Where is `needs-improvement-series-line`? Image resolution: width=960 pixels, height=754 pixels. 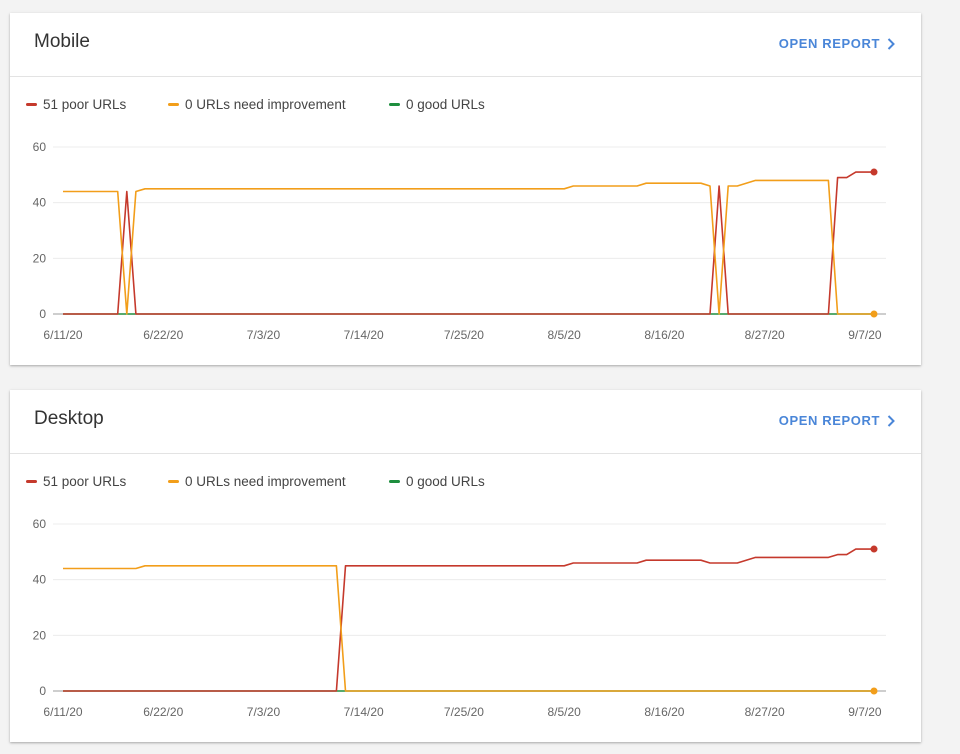
needs-improvement-series-line is located at coordinates (468, 628).